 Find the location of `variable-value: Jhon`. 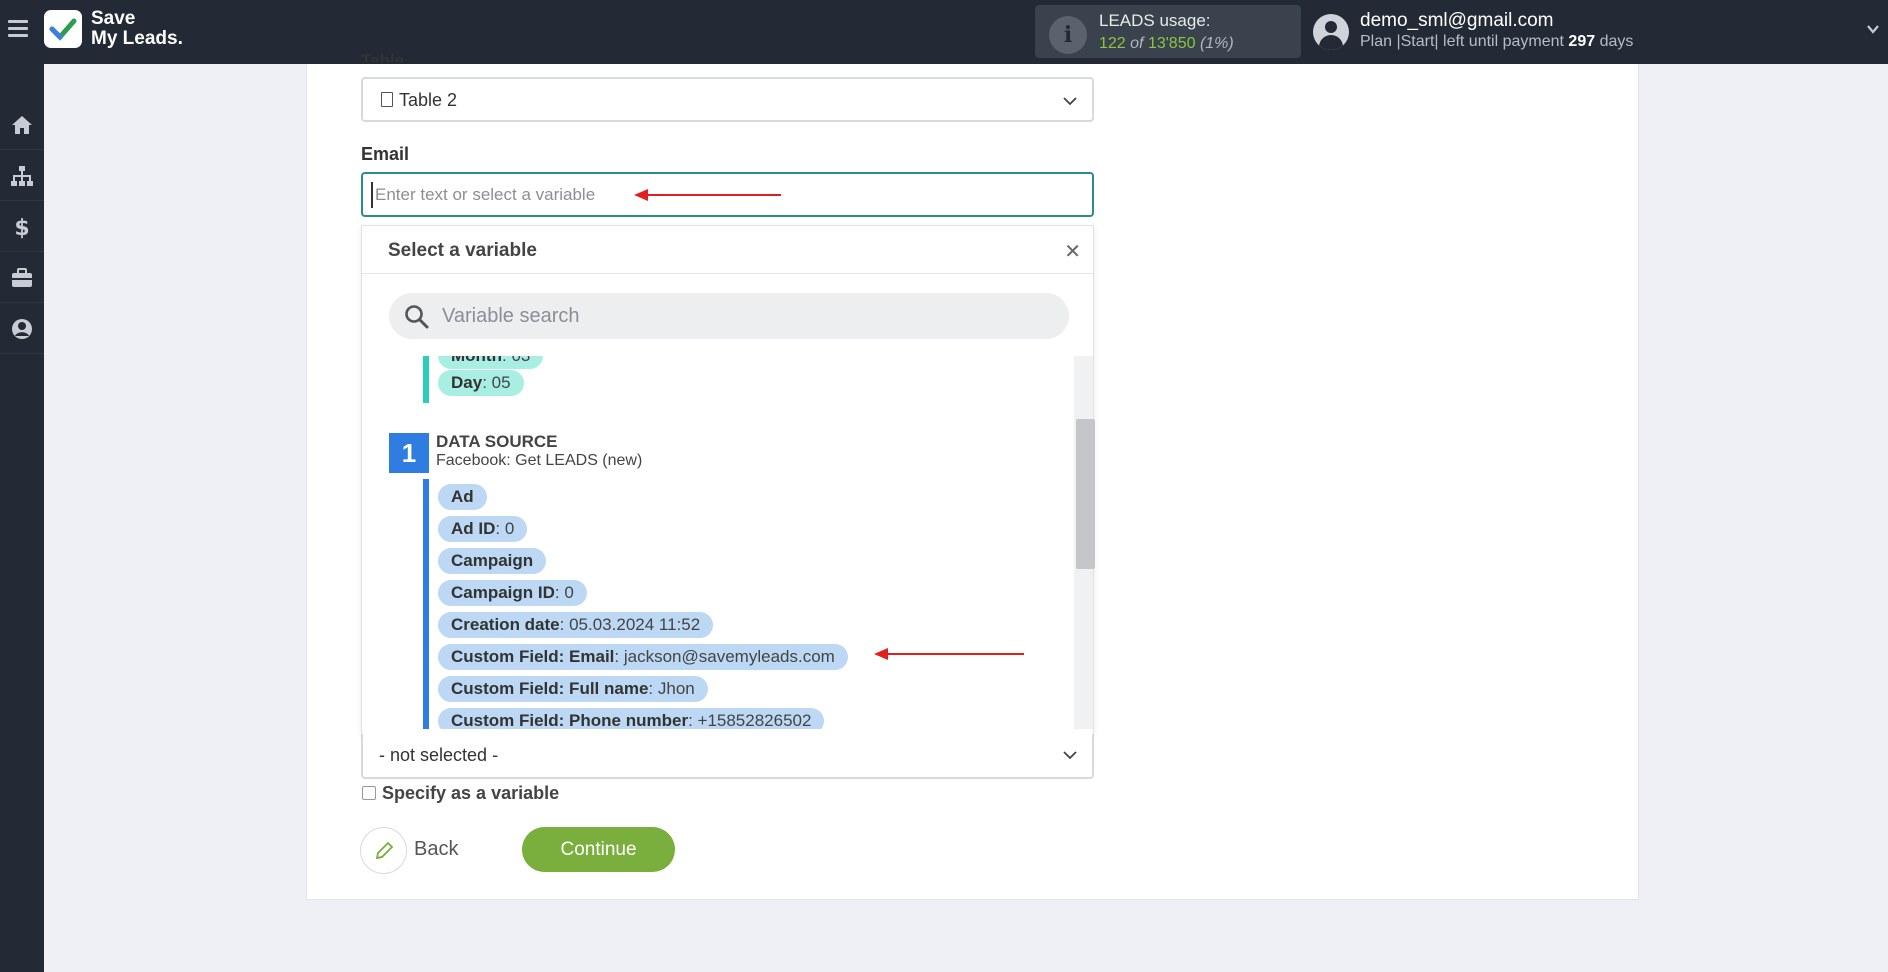

variable-value: Jhon is located at coordinates (676, 688).